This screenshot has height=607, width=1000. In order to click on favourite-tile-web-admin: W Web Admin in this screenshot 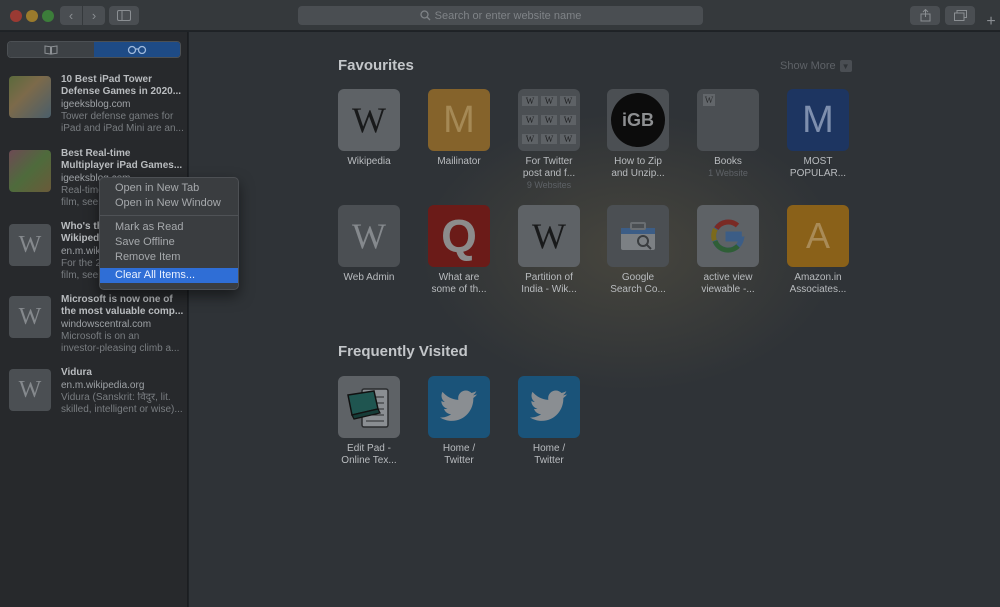, I will do `click(369, 244)`.